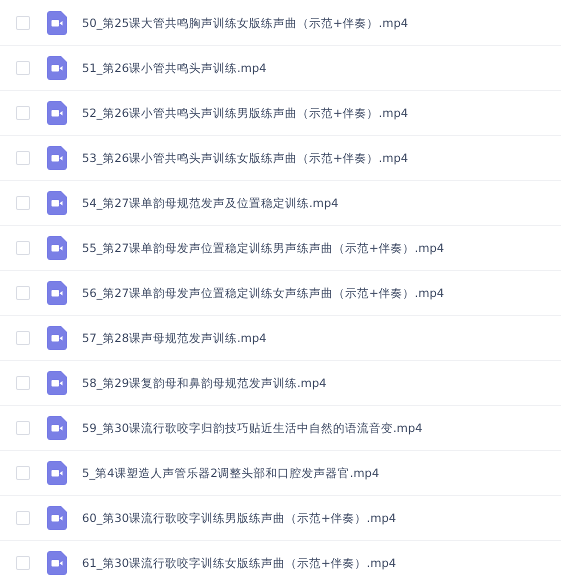  What do you see at coordinates (174, 68) in the screenshot?
I see `file-name: 51_第26课小管共鸣头声训练.mp4` at bounding box center [174, 68].